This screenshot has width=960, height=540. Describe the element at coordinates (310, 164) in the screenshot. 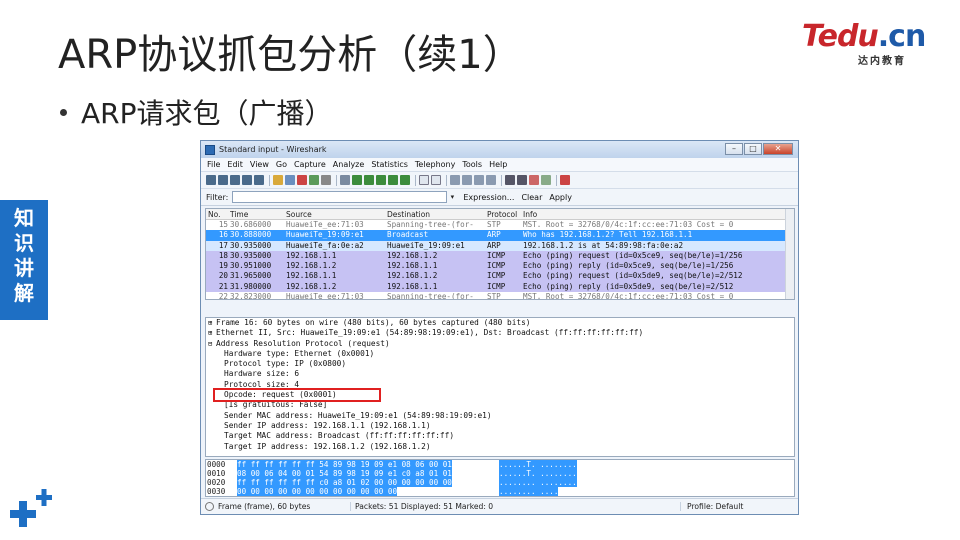

I see `menu-capture: Capture` at that location.